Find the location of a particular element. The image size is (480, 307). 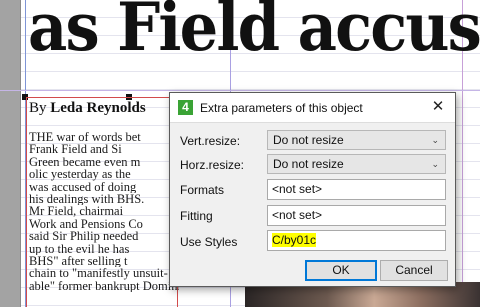

horz-resize-label: Horz.resize: is located at coordinates (212, 165).